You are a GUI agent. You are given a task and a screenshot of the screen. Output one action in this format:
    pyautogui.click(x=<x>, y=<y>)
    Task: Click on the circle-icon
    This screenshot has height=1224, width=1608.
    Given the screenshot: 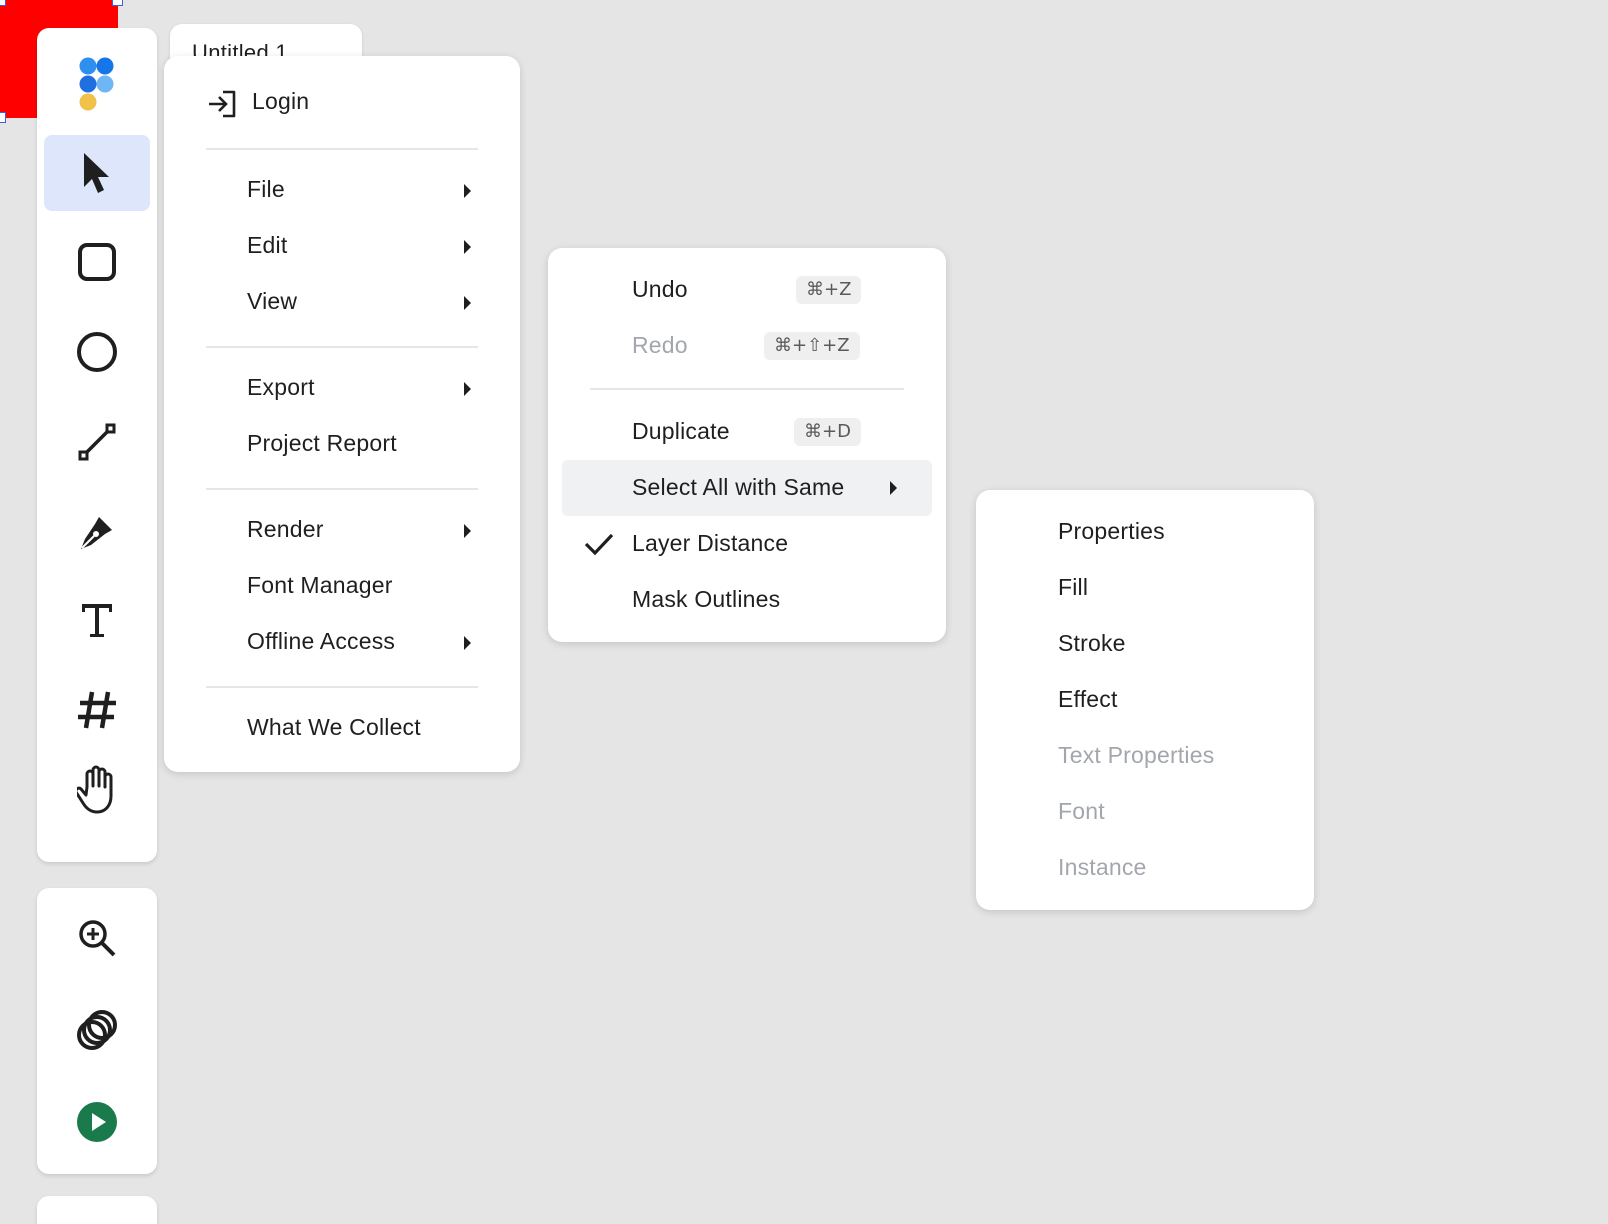 What is the action you would take?
    pyautogui.click(x=97, y=352)
    